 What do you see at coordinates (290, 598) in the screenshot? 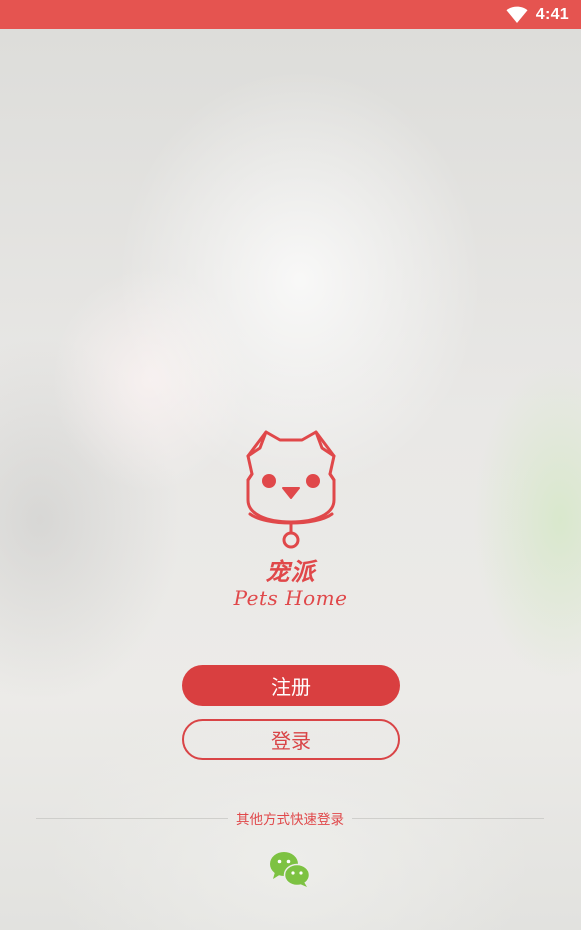
I see `brand-name-en: Pets Home` at bounding box center [290, 598].